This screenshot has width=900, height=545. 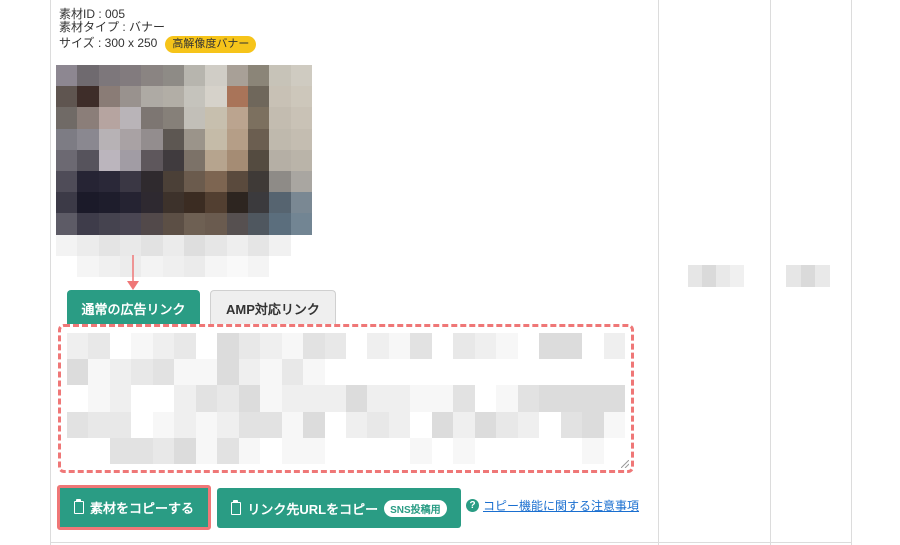 I want to click on material-size-row: サイズ : 300 x 250 高解像度バナー, so click(x=158, y=44).